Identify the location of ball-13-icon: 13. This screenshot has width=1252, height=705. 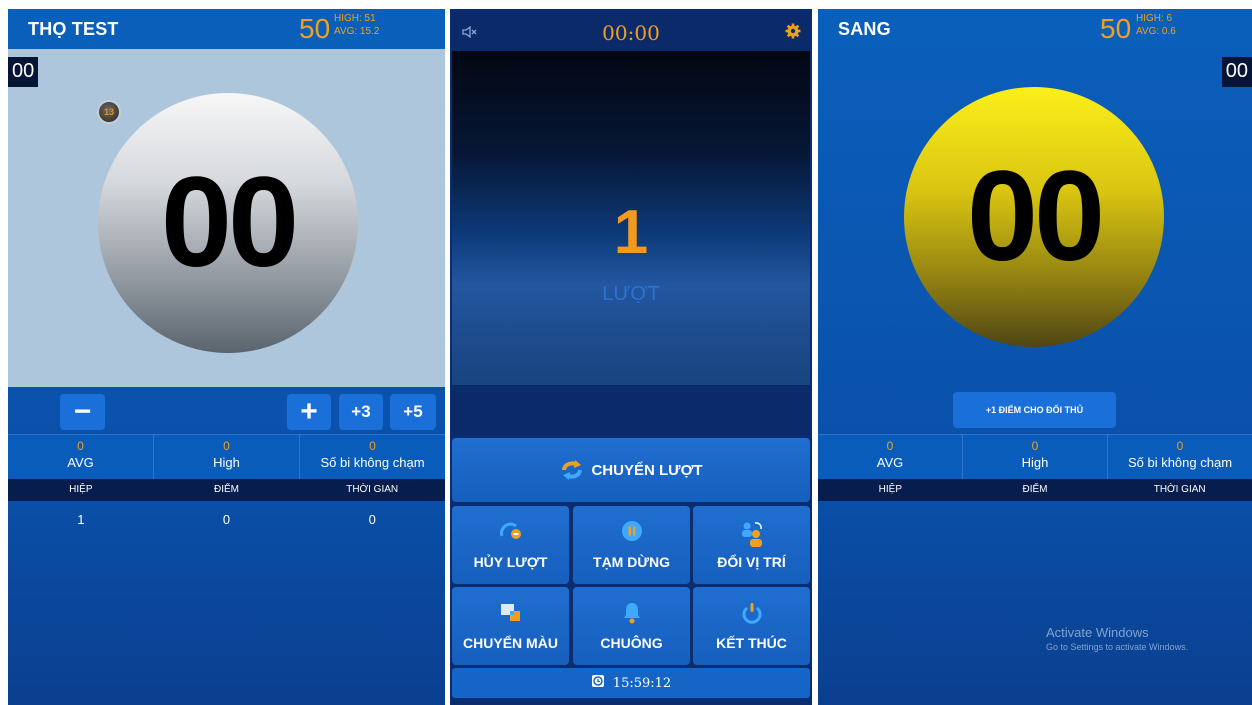
(109, 112).